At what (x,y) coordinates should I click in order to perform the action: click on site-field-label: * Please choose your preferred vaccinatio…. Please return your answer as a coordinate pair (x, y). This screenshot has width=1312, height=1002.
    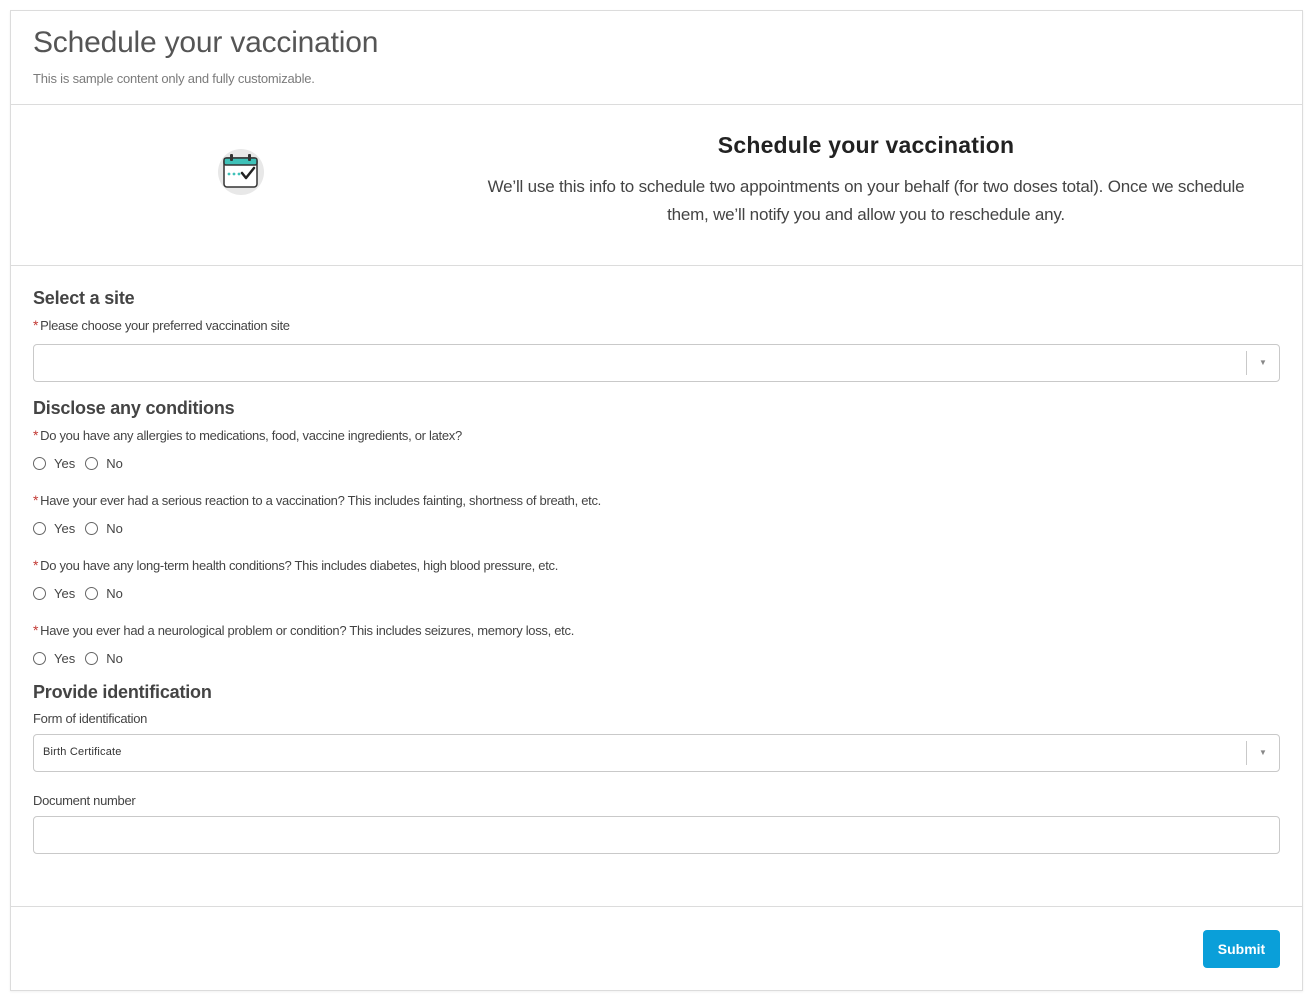
    Looking at the image, I should click on (161, 325).